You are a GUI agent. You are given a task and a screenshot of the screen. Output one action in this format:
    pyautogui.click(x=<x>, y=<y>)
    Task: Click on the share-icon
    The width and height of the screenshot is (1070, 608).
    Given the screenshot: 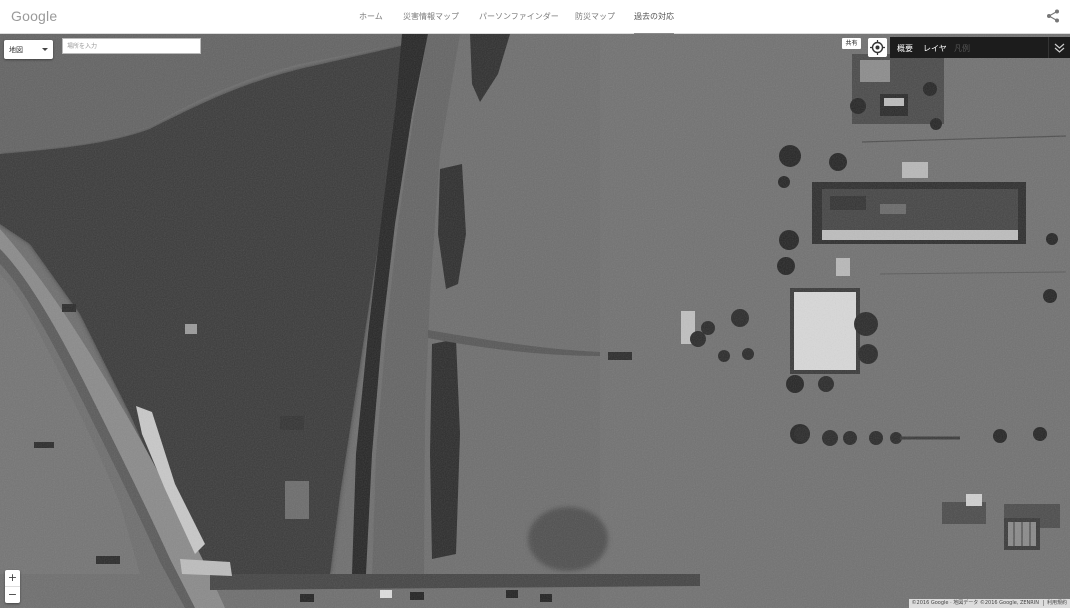 What is the action you would take?
    pyautogui.click(x=1053, y=16)
    